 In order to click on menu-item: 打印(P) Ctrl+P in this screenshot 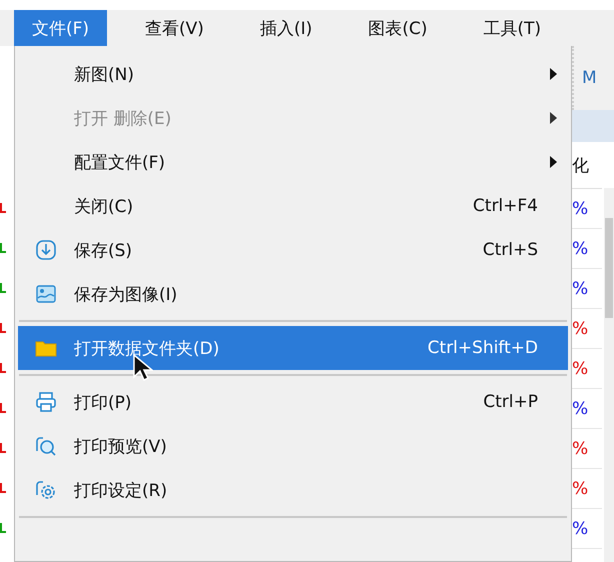, I will do `click(293, 402)`.